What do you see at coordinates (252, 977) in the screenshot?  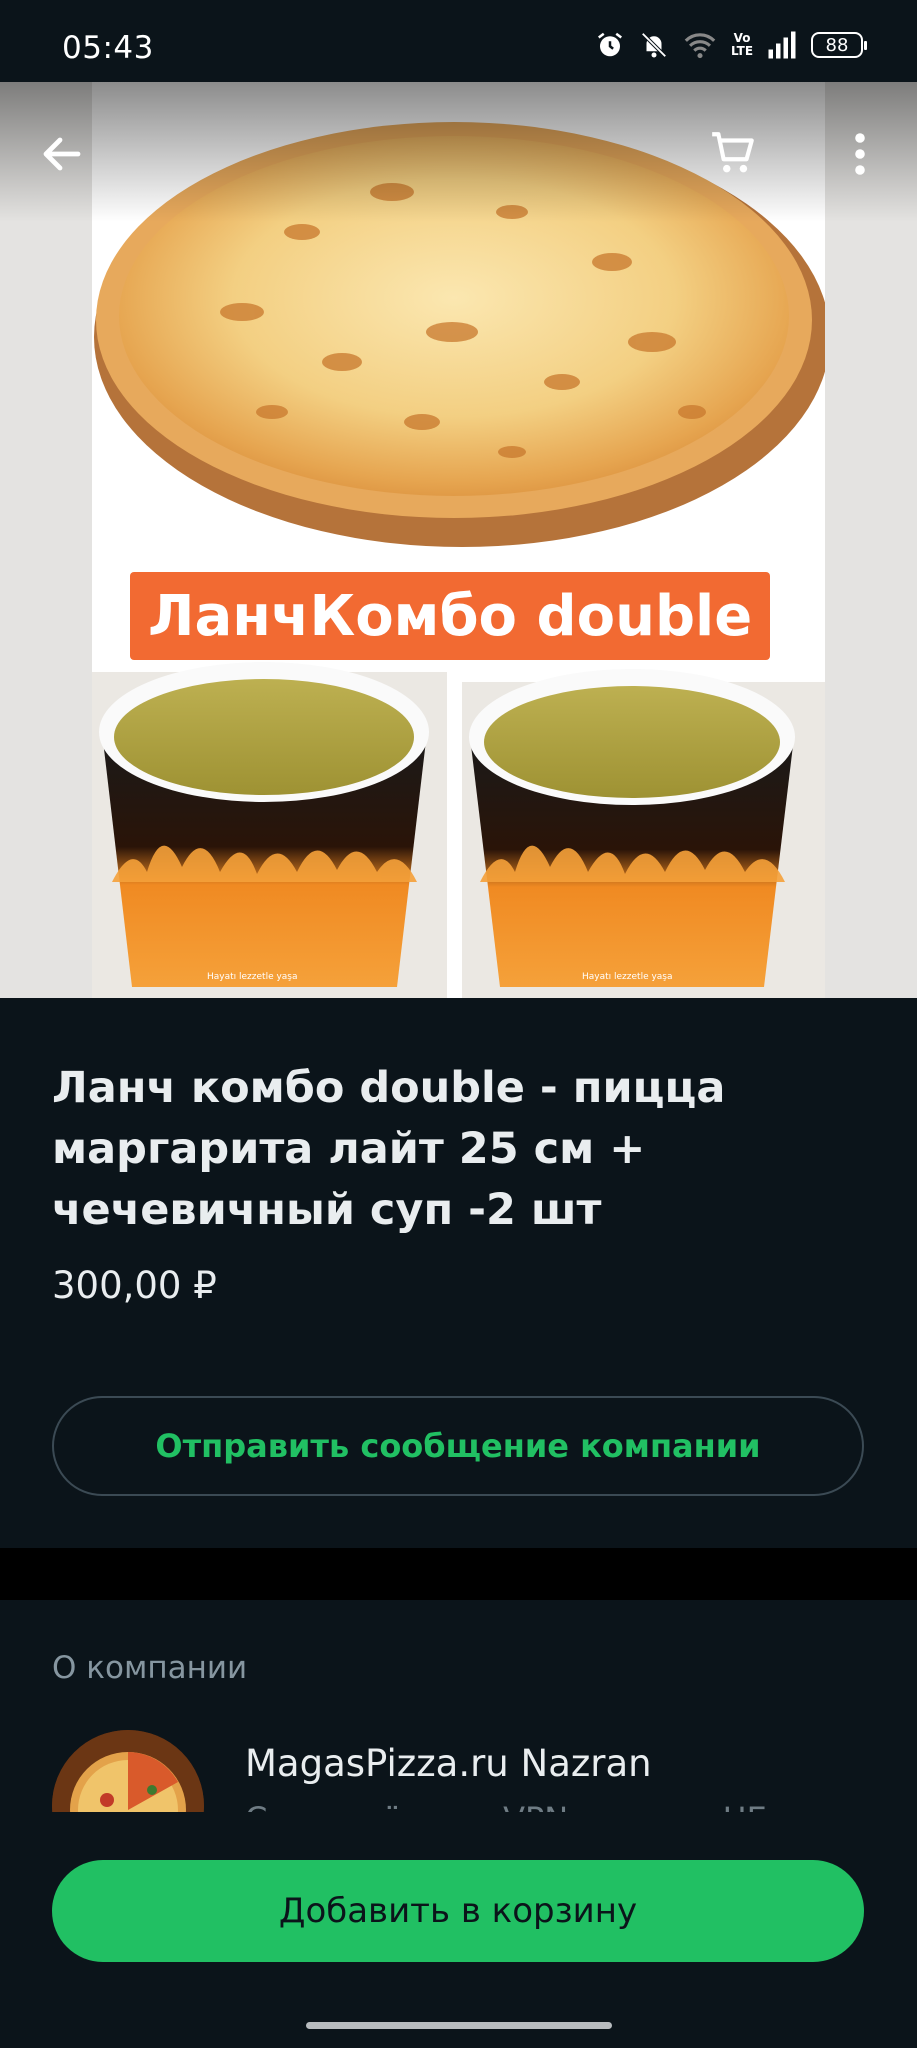 I see `bowl-label-left: Hayatı lezzetle yaşa` at bounding box center [252, 977].